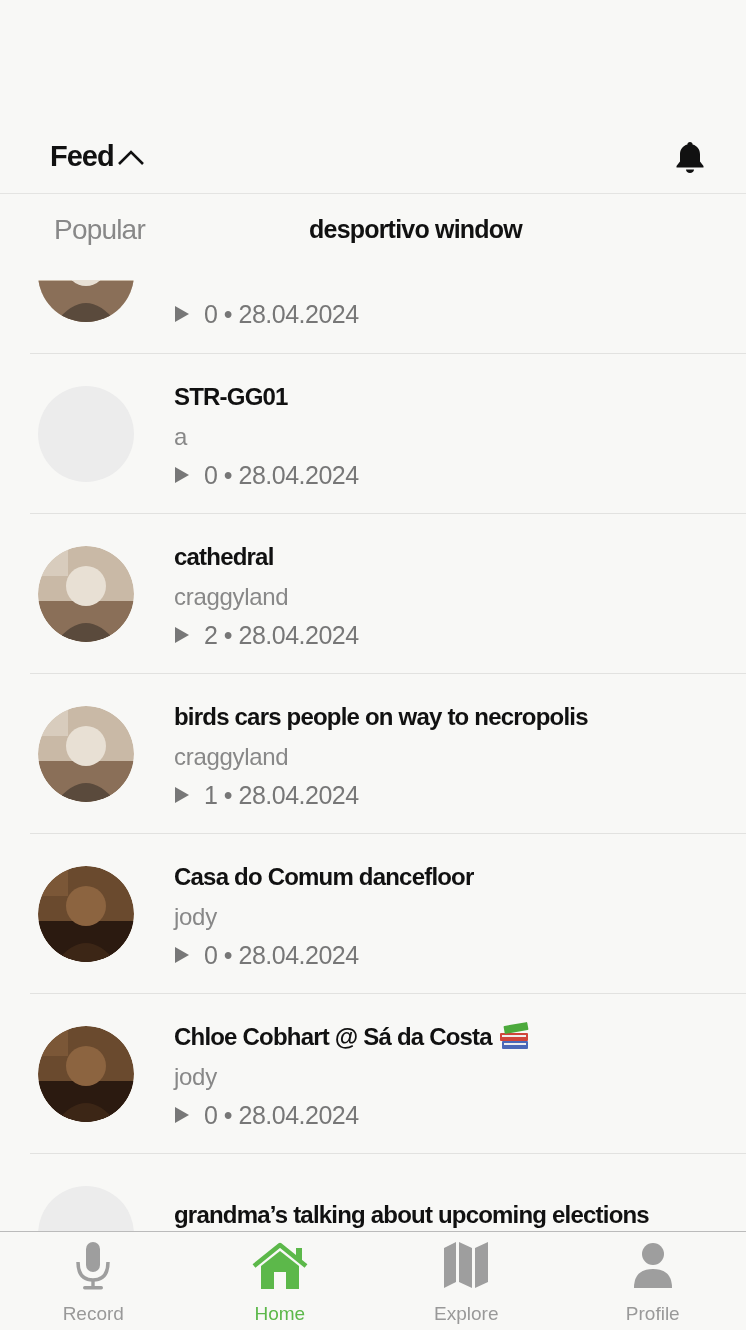  What do you see at coordinates (324, 876) in the screenshot?
I see `post-title: Casa do Comum dancefloor` at bounding box center [324, 876].